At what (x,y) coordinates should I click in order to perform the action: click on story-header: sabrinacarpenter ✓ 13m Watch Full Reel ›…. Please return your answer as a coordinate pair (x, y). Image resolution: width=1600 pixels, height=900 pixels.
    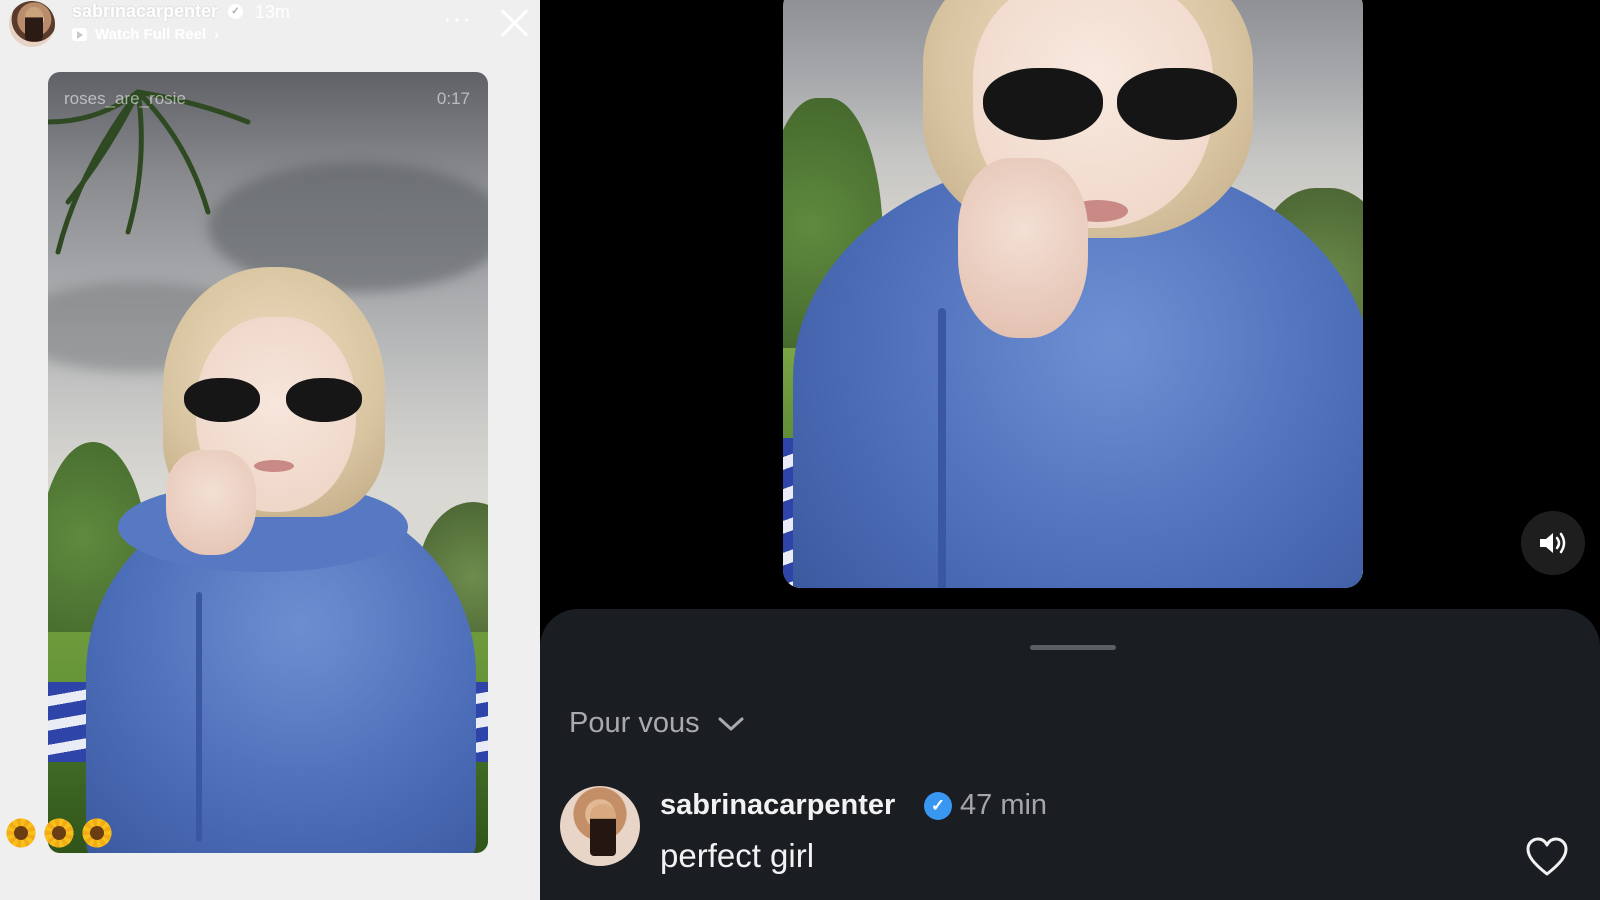
    Looking at the image, I should click on (270, 25).